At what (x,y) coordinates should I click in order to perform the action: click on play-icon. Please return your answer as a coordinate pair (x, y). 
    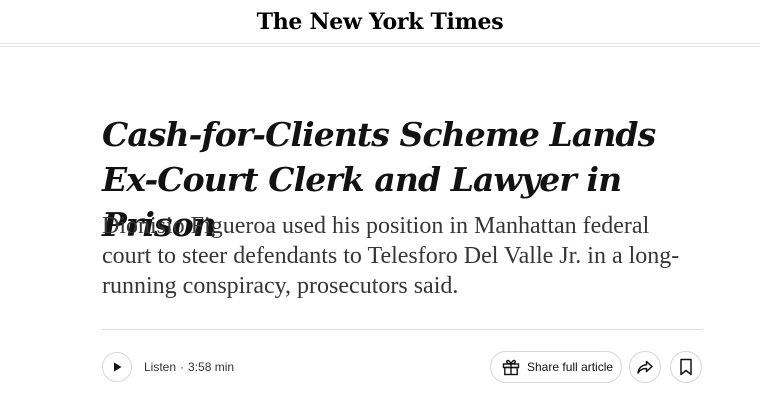
    Looking at the image, I should click on (118, 367).